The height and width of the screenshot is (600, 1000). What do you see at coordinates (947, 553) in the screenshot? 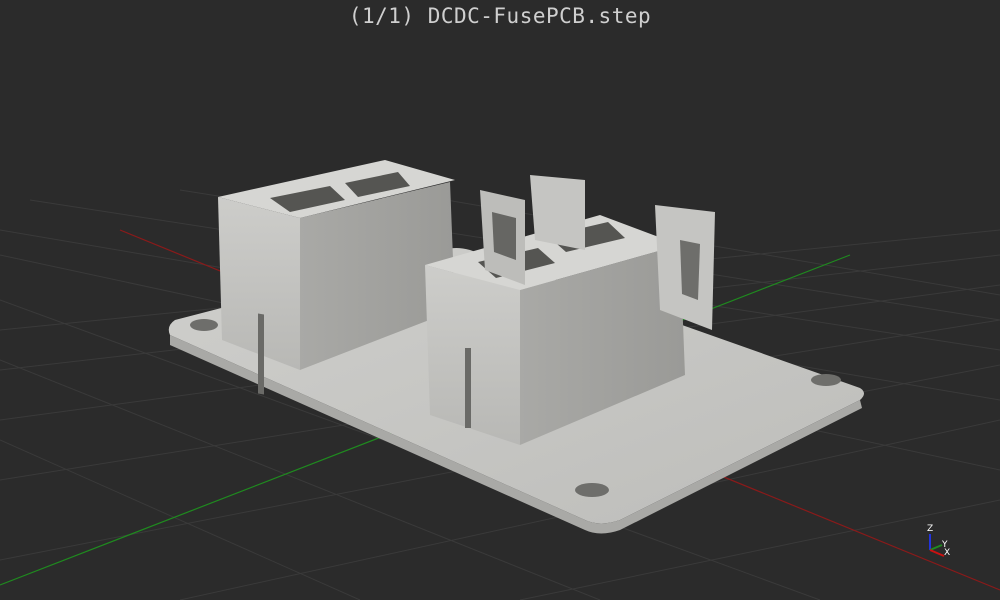
I see `gizmo-x-label: X` at bounding box center [947, 553].